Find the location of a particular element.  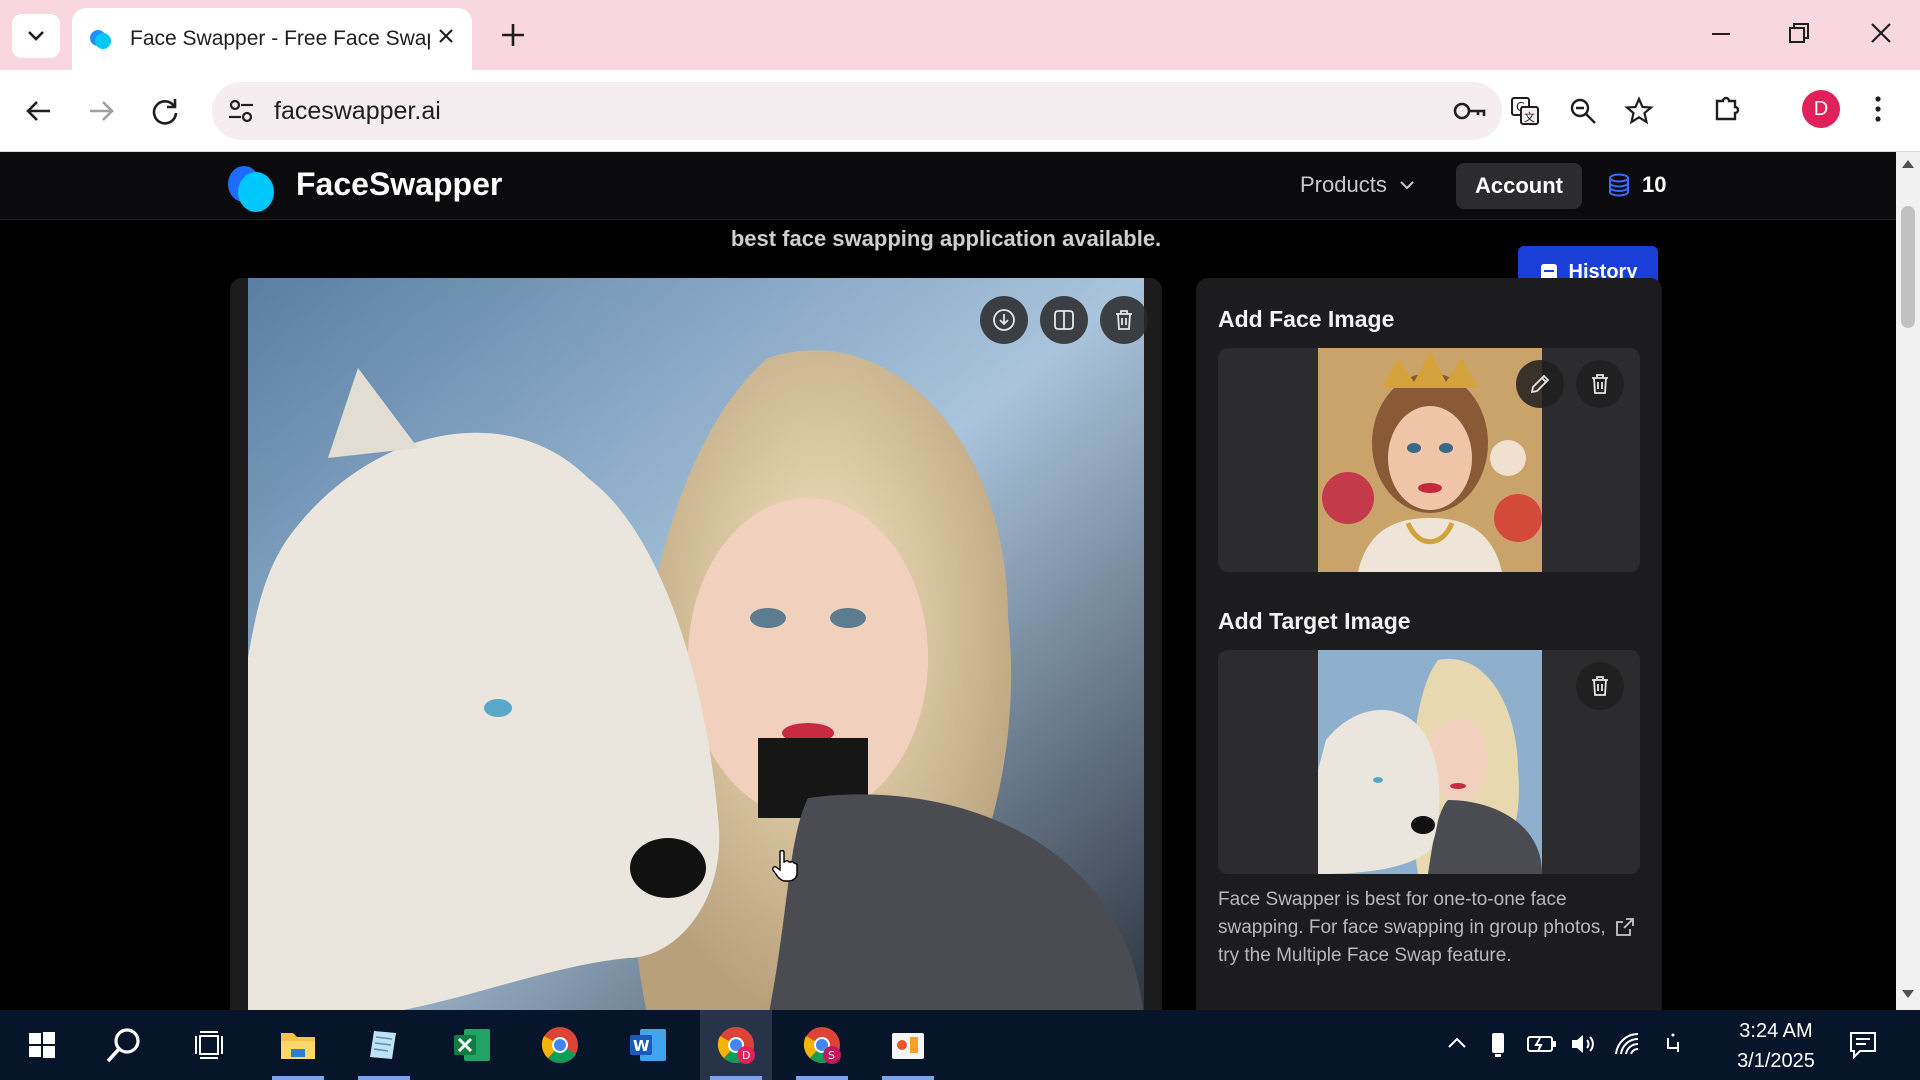

show-hidden-icons-chevron-icon is located at coordinates (1457, 1043).